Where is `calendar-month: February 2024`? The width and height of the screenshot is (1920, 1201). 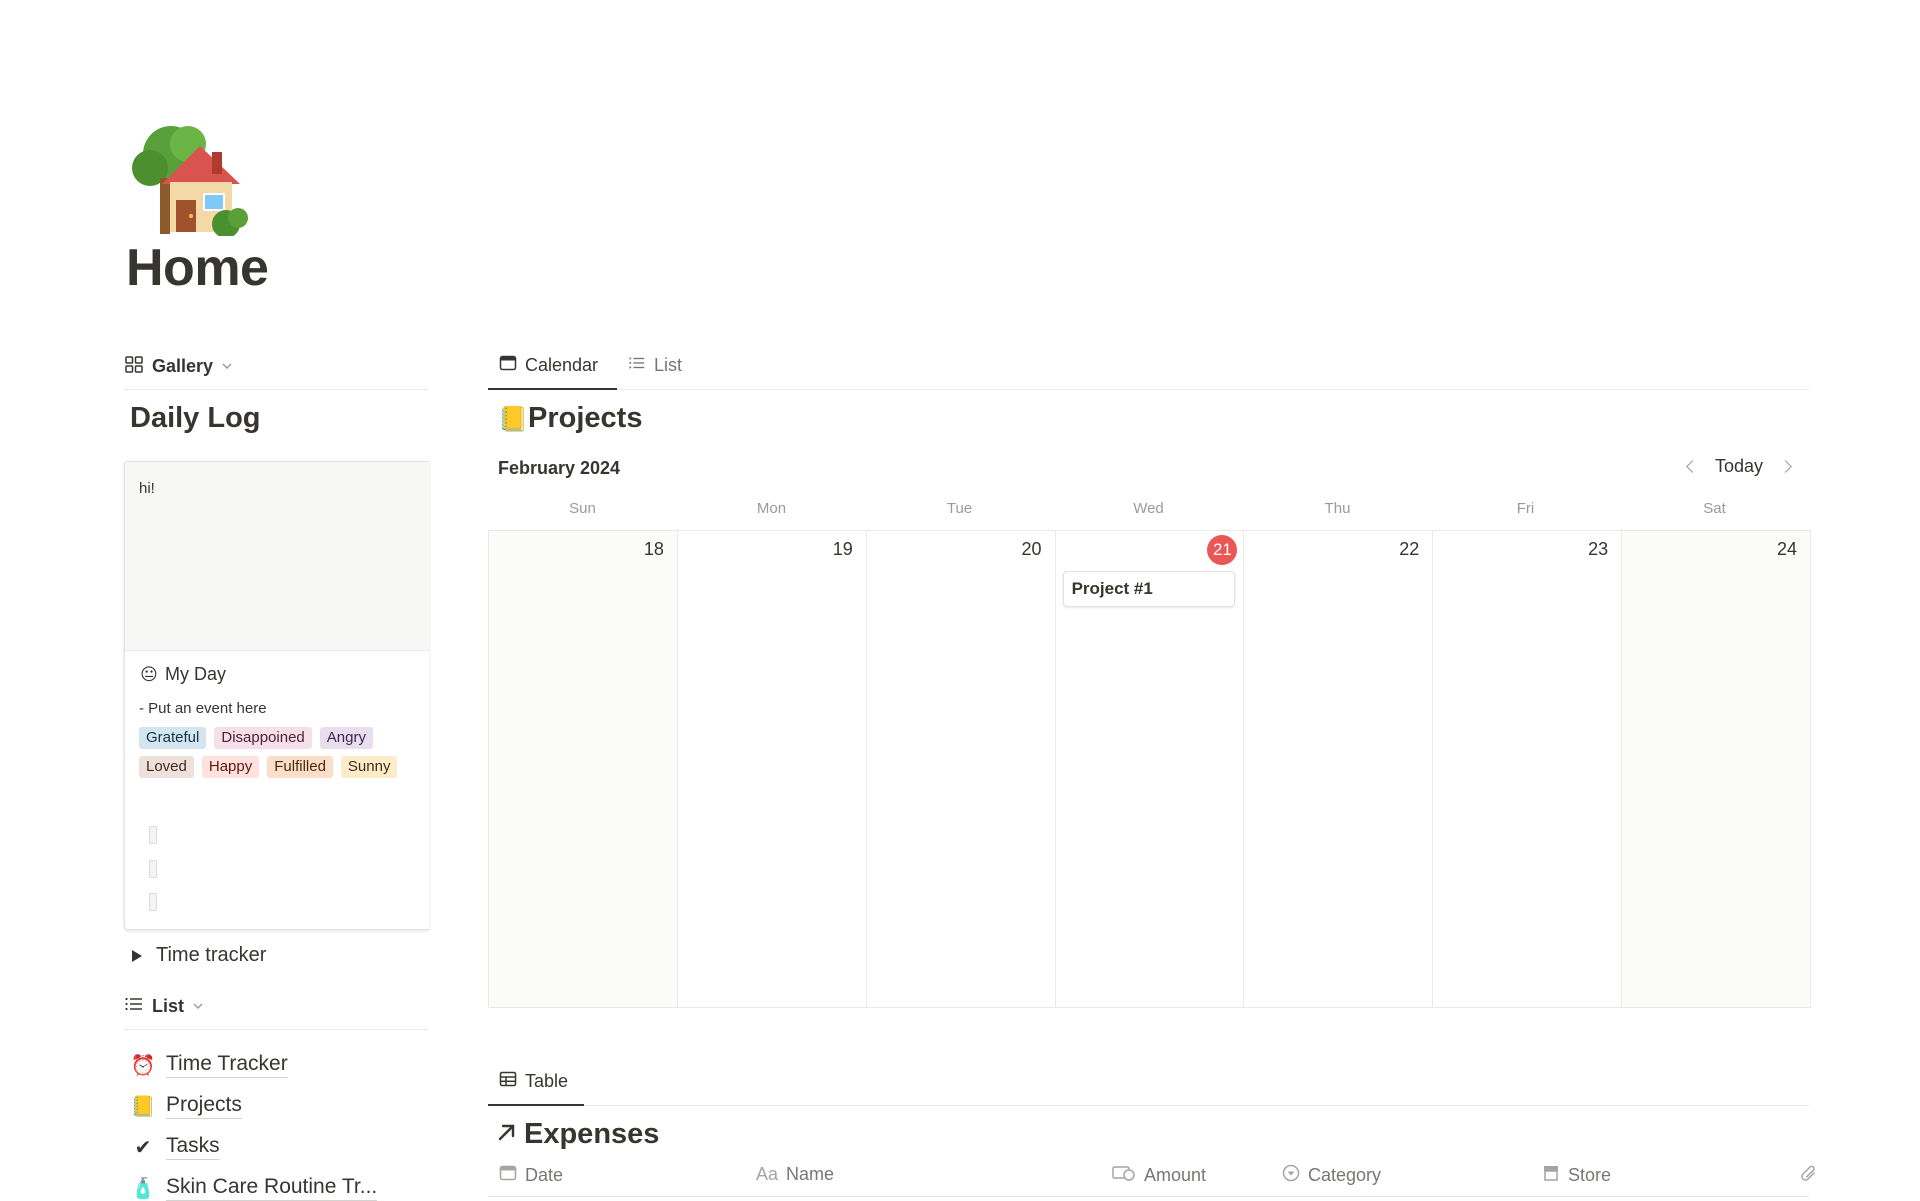
calendar-month: February 2024 is located at coordinates (559, 468).